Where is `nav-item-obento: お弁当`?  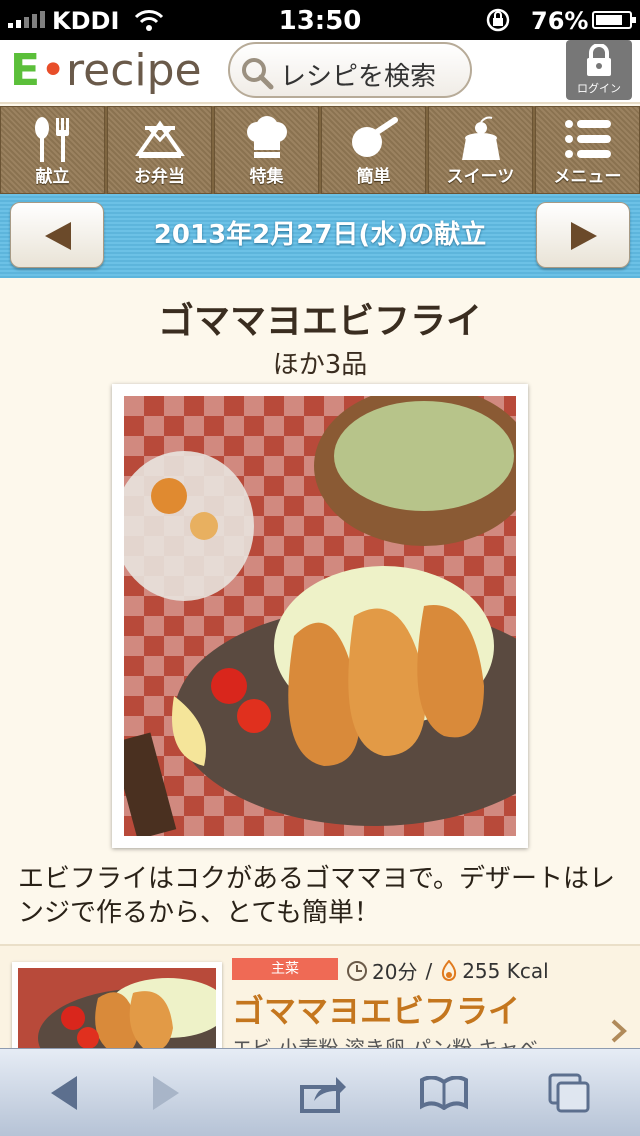
nav-item-obento: お弁当 is located at coordinates (159, 150).